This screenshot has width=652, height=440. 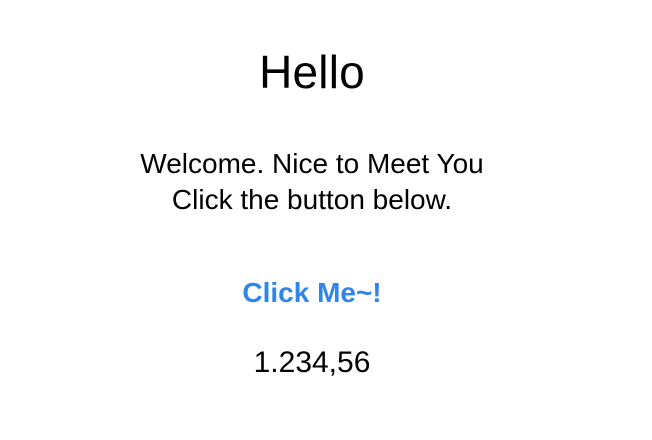 I want to click on click-me-button: Click Me~!, so click(x=312, y=293).